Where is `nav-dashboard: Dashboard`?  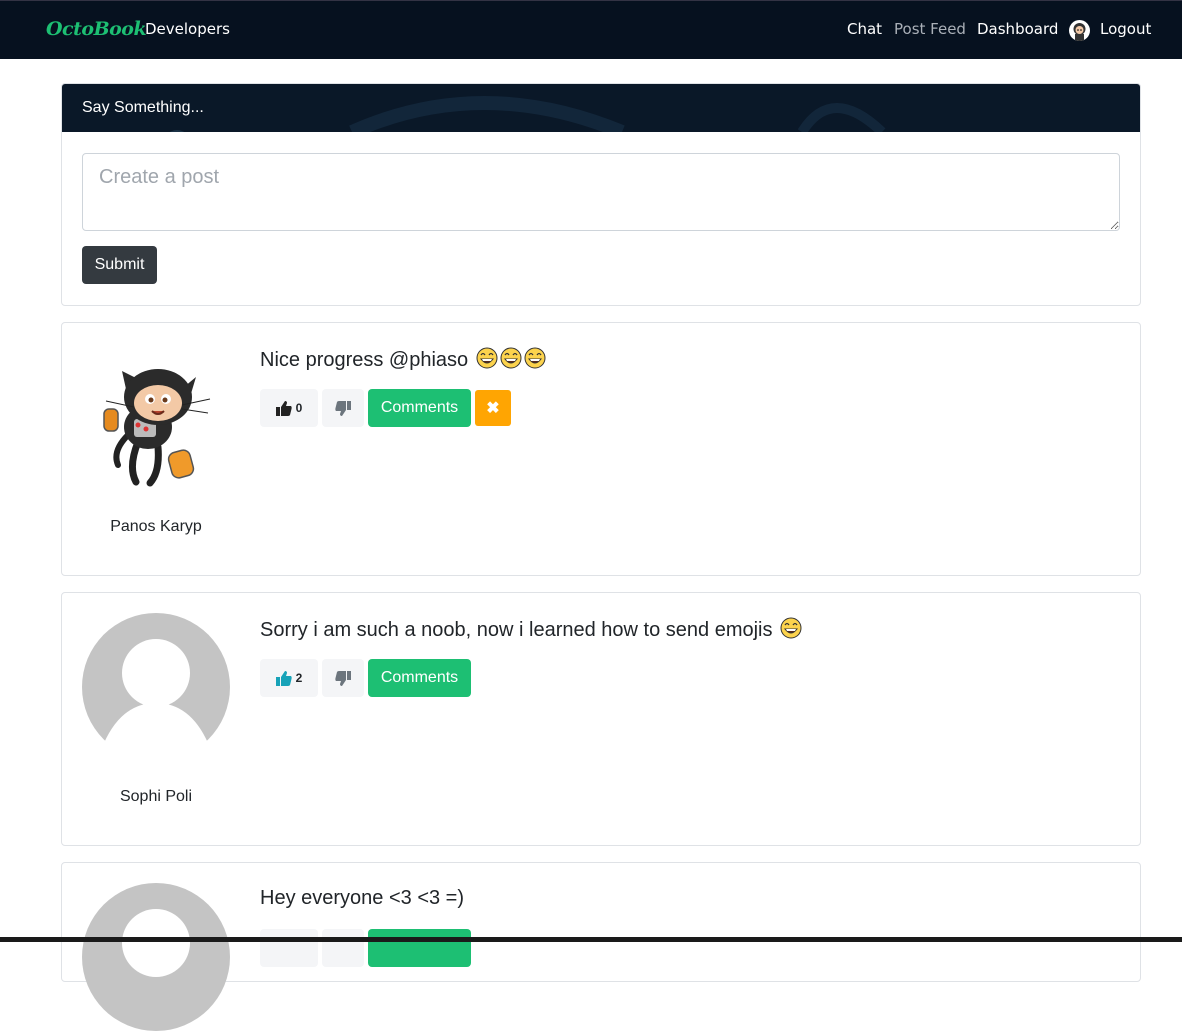
nav-dashboard: Dashboard is located at coordinates (1017, 29).